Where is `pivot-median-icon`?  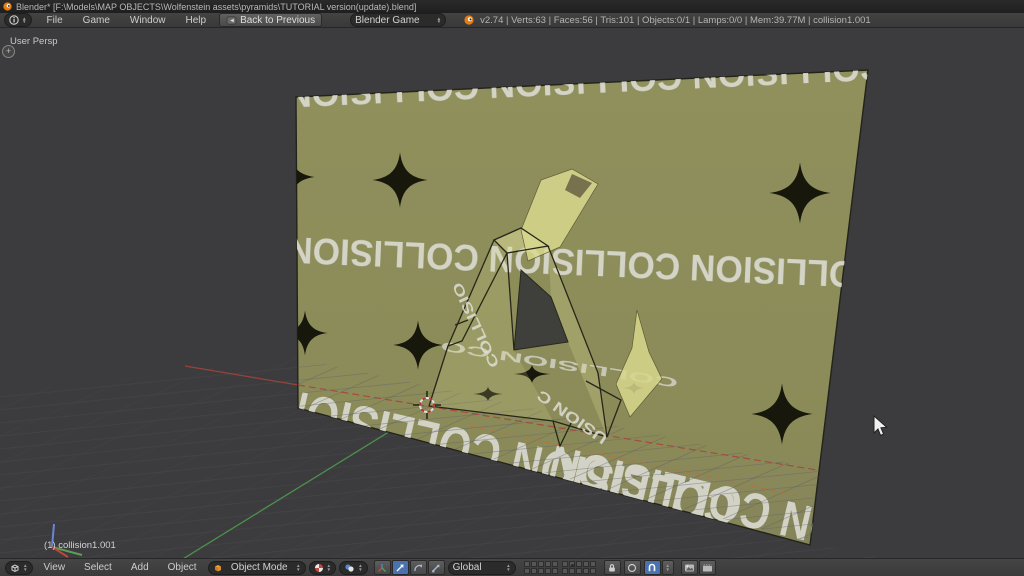
pivot-median-icon is located at coordinates (349, 567).